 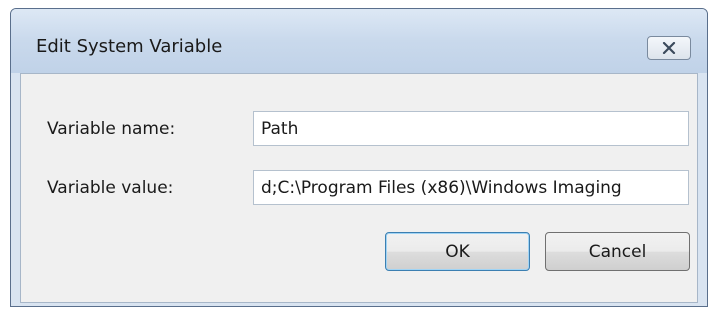 I want to click on close-button, so click(x=669, y=48).